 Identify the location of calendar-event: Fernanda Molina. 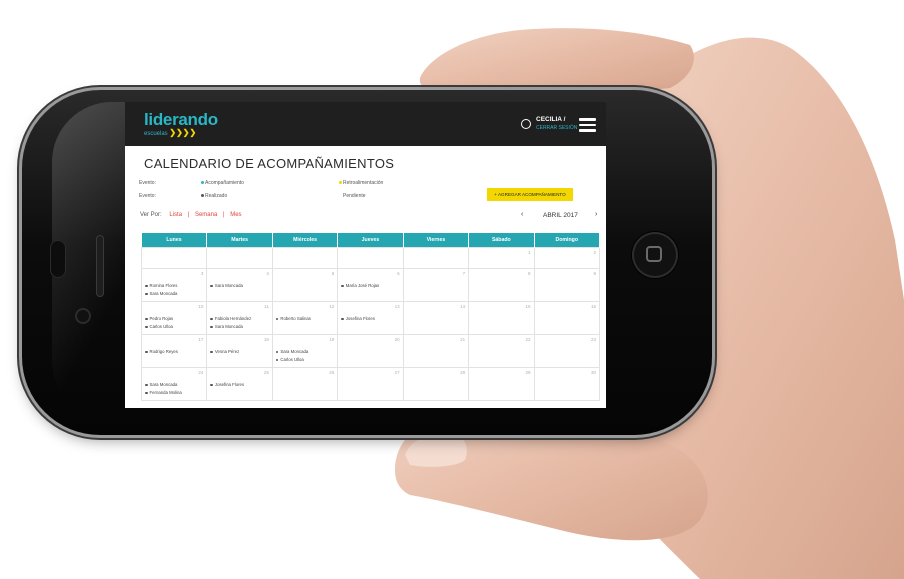
(163, 393).